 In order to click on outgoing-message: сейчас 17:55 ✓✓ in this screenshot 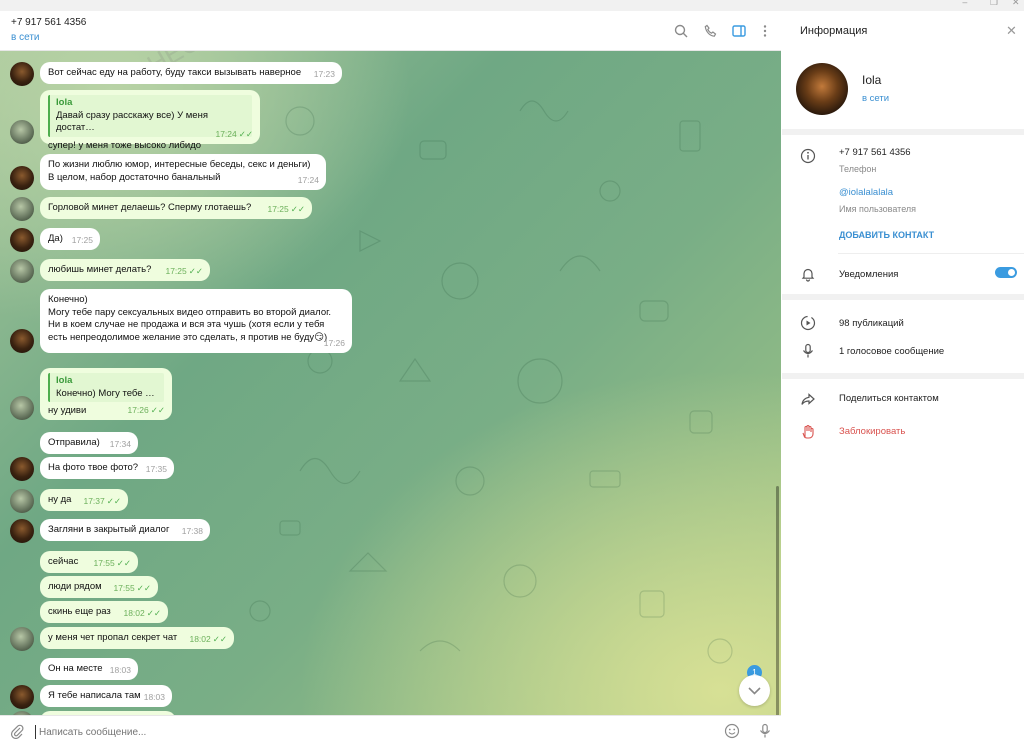, I will do `click(89, 562)`.